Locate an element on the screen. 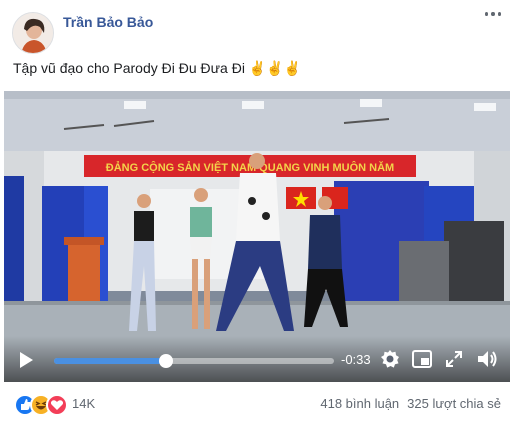 Image resolution: width=515 pixels, height=423 pixels. video-progress-fill is located at coordinates (110, 361).